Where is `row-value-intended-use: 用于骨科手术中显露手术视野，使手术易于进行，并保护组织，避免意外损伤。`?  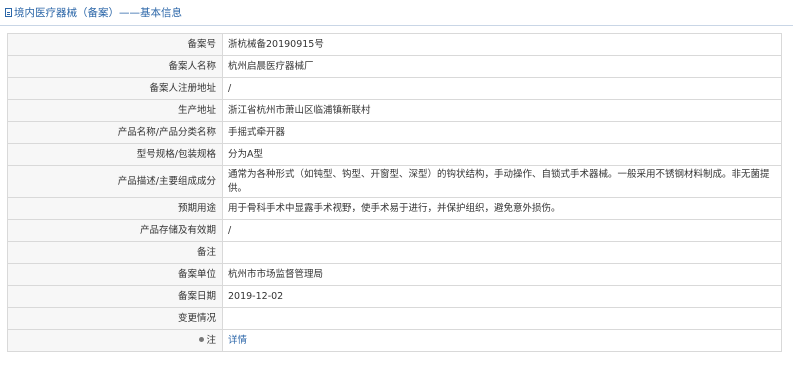 row-value-intended-use: 用于骨科手术中显露手术视野，使手术易于进行，并保护组织，避免意外损伤。 is located at coordinates (502, 208).